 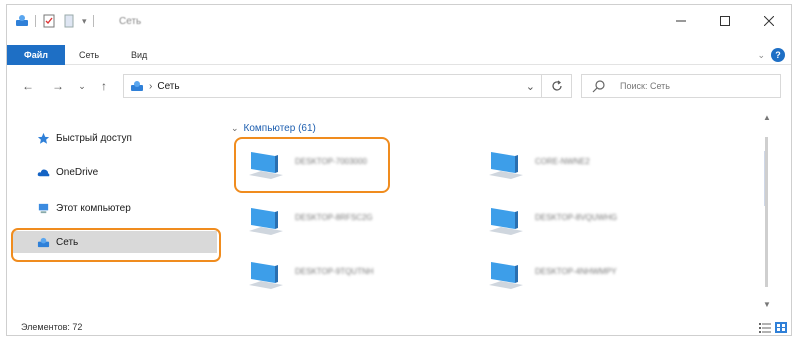 I want to click on window-title: Сеть, so click(x=130, y=21).